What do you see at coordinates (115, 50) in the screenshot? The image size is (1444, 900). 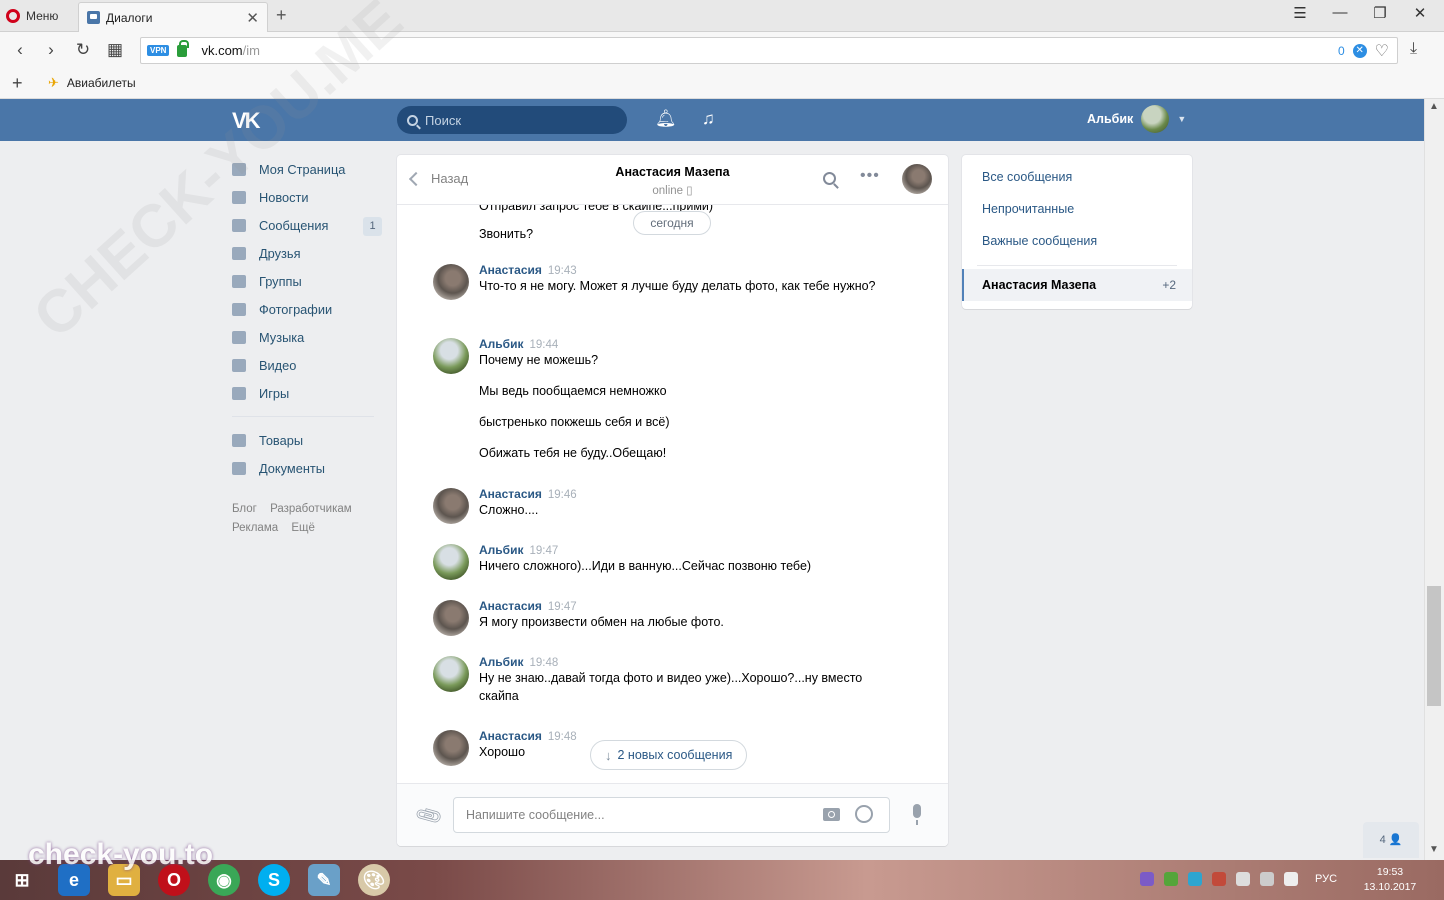 I see `speed-dial-icon: ▦` at bounding box center [115, 50].